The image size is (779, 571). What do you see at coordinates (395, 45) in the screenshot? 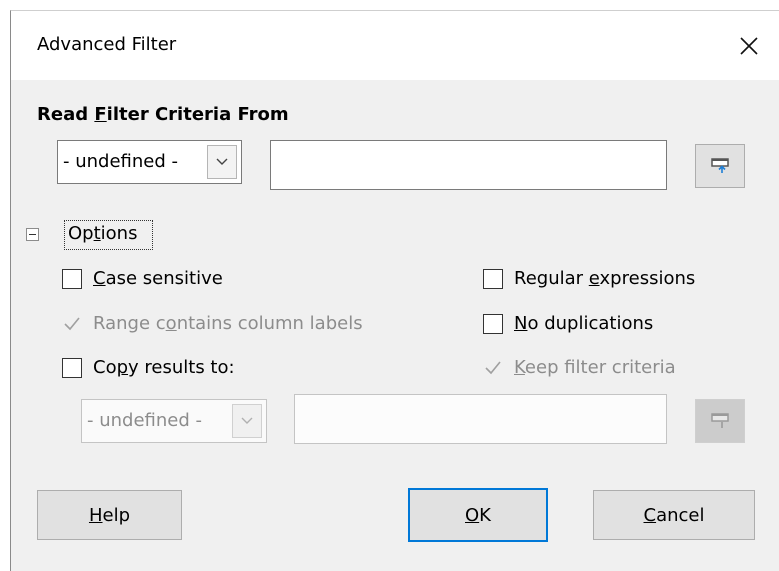
I see `title-bar: Advanced Filter` at bounding box center [395, 45].